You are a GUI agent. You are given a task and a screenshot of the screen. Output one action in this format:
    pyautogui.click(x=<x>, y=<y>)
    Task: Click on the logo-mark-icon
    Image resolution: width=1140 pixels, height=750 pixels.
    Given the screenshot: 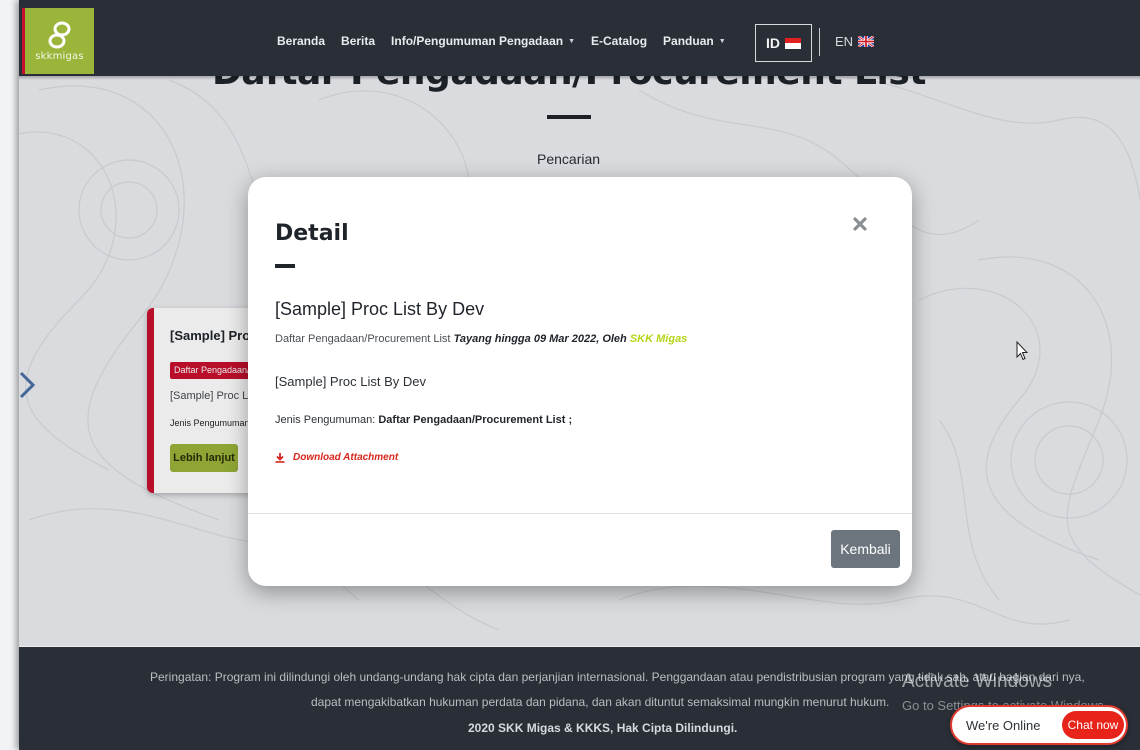 What is the action you would take?
    pyautogui.click(x=59, y=34)
    